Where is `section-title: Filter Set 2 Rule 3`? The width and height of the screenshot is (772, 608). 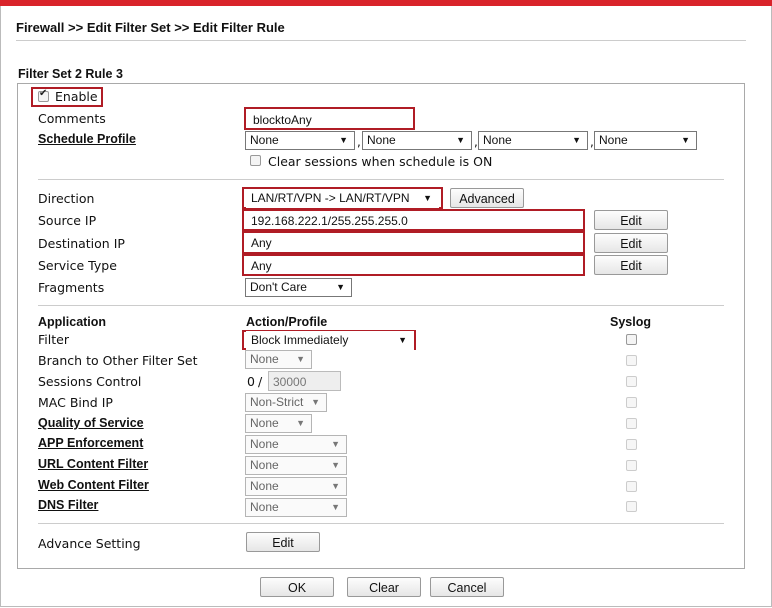 section-title: Filter Set 2 Rule 3 is located at coordinates (70, 74).